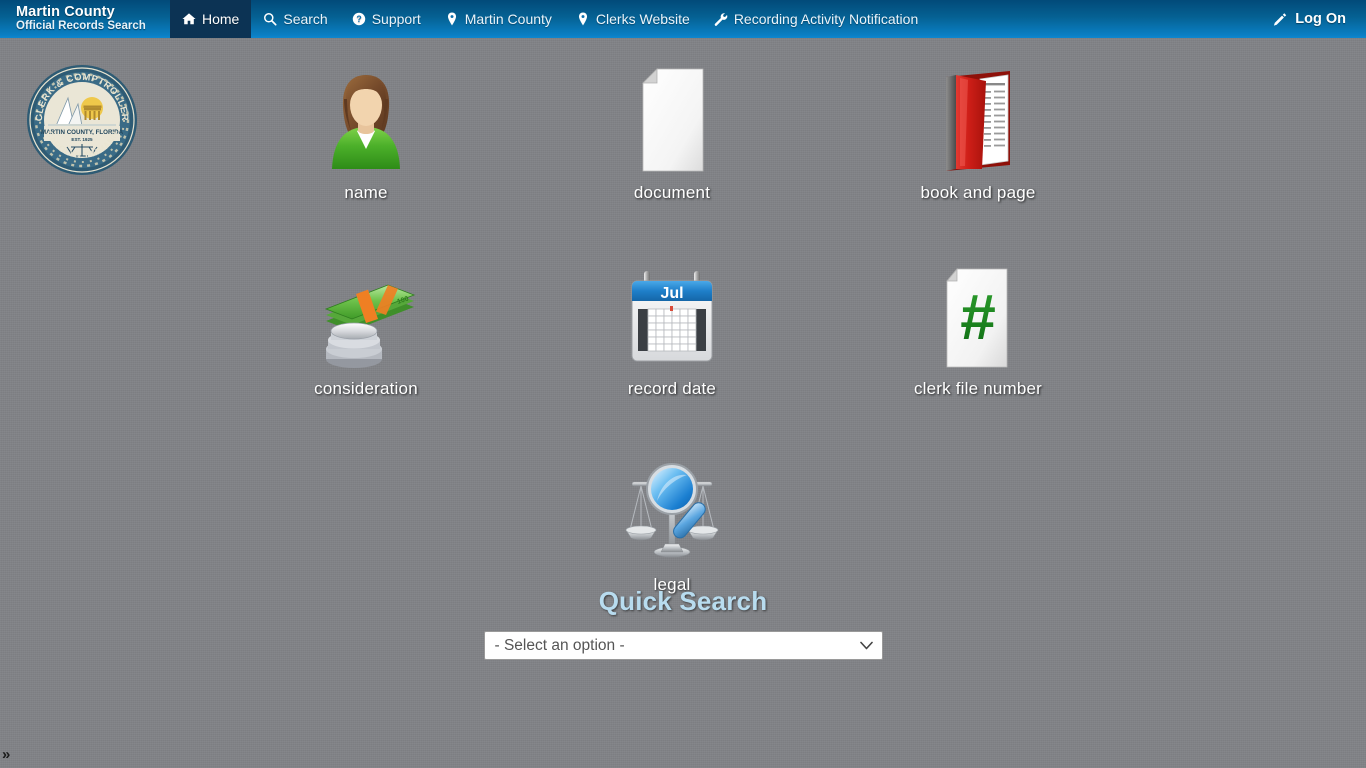 Image resolution: width=1366 pixels, height=768 pixels. I want to click on nav-item-support: ? Support, so click(386, 19).